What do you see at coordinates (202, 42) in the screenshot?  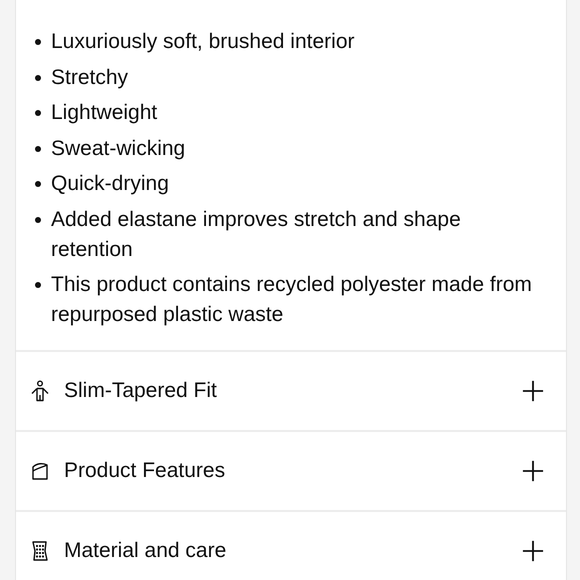 I see `feature-text: Luxuriously soft, brushed interior` at bounding box center [202, 42].